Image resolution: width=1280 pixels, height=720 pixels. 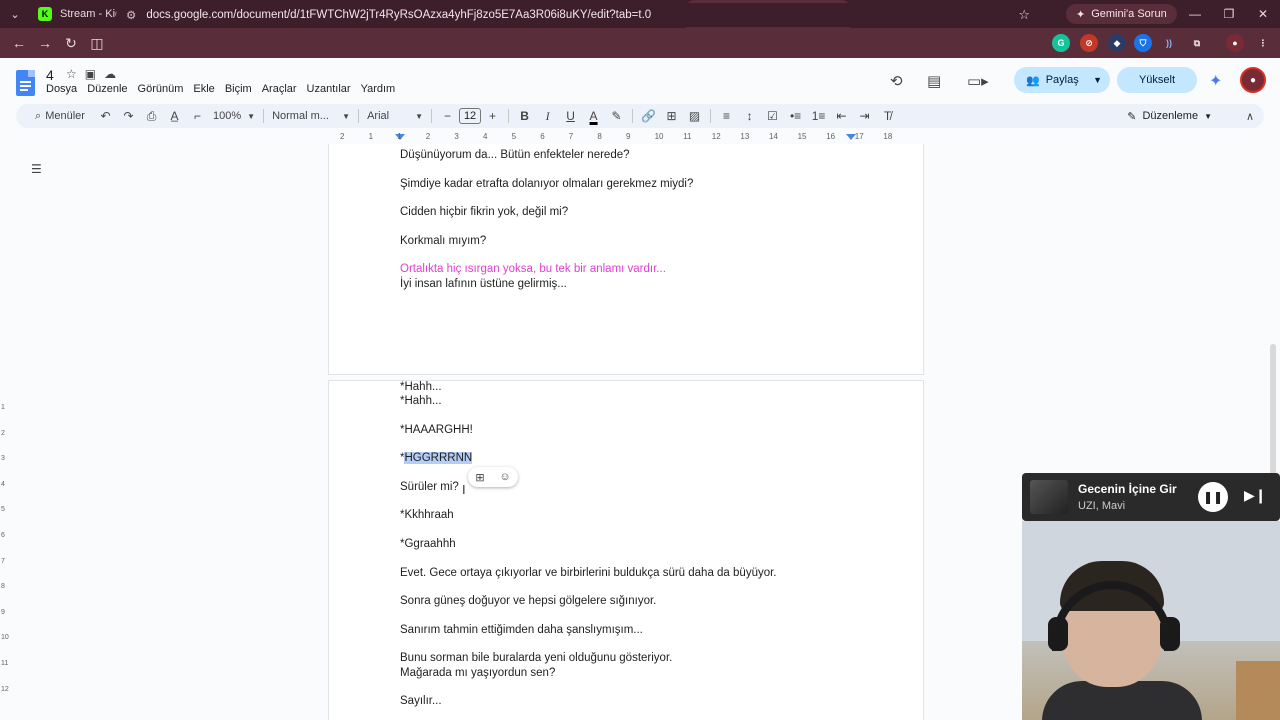 What do you see at coordinates (436, 430) in the screenshot?
I see `paragraph: *HAAARGHH!` at bounding box center [436, 430].